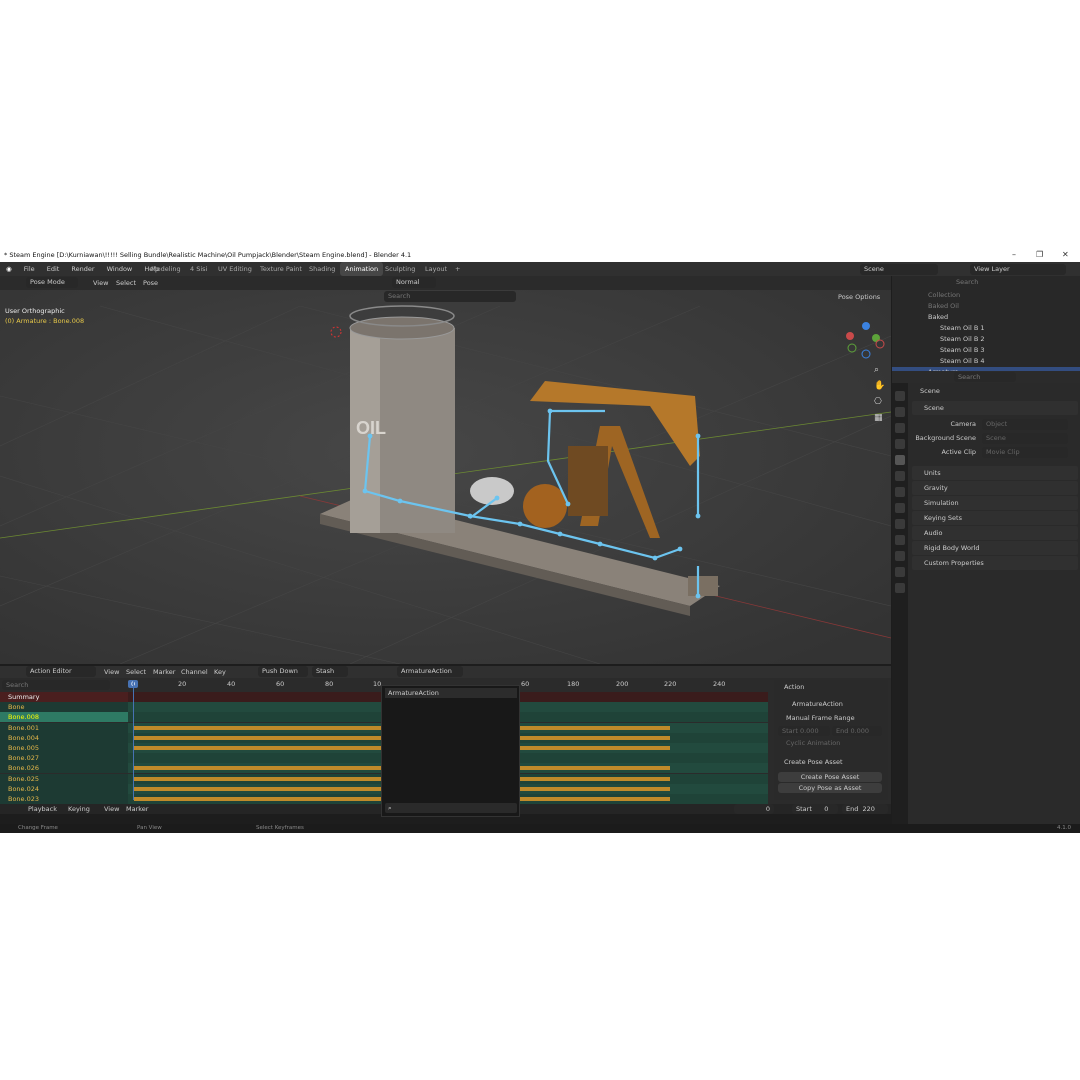 This screenshot has height=1080, width=1080. What do you see at coordinates (194, 672) in the screenshot?
I see `dope-menu-channel: Channel` at bounding box center [194, 672].